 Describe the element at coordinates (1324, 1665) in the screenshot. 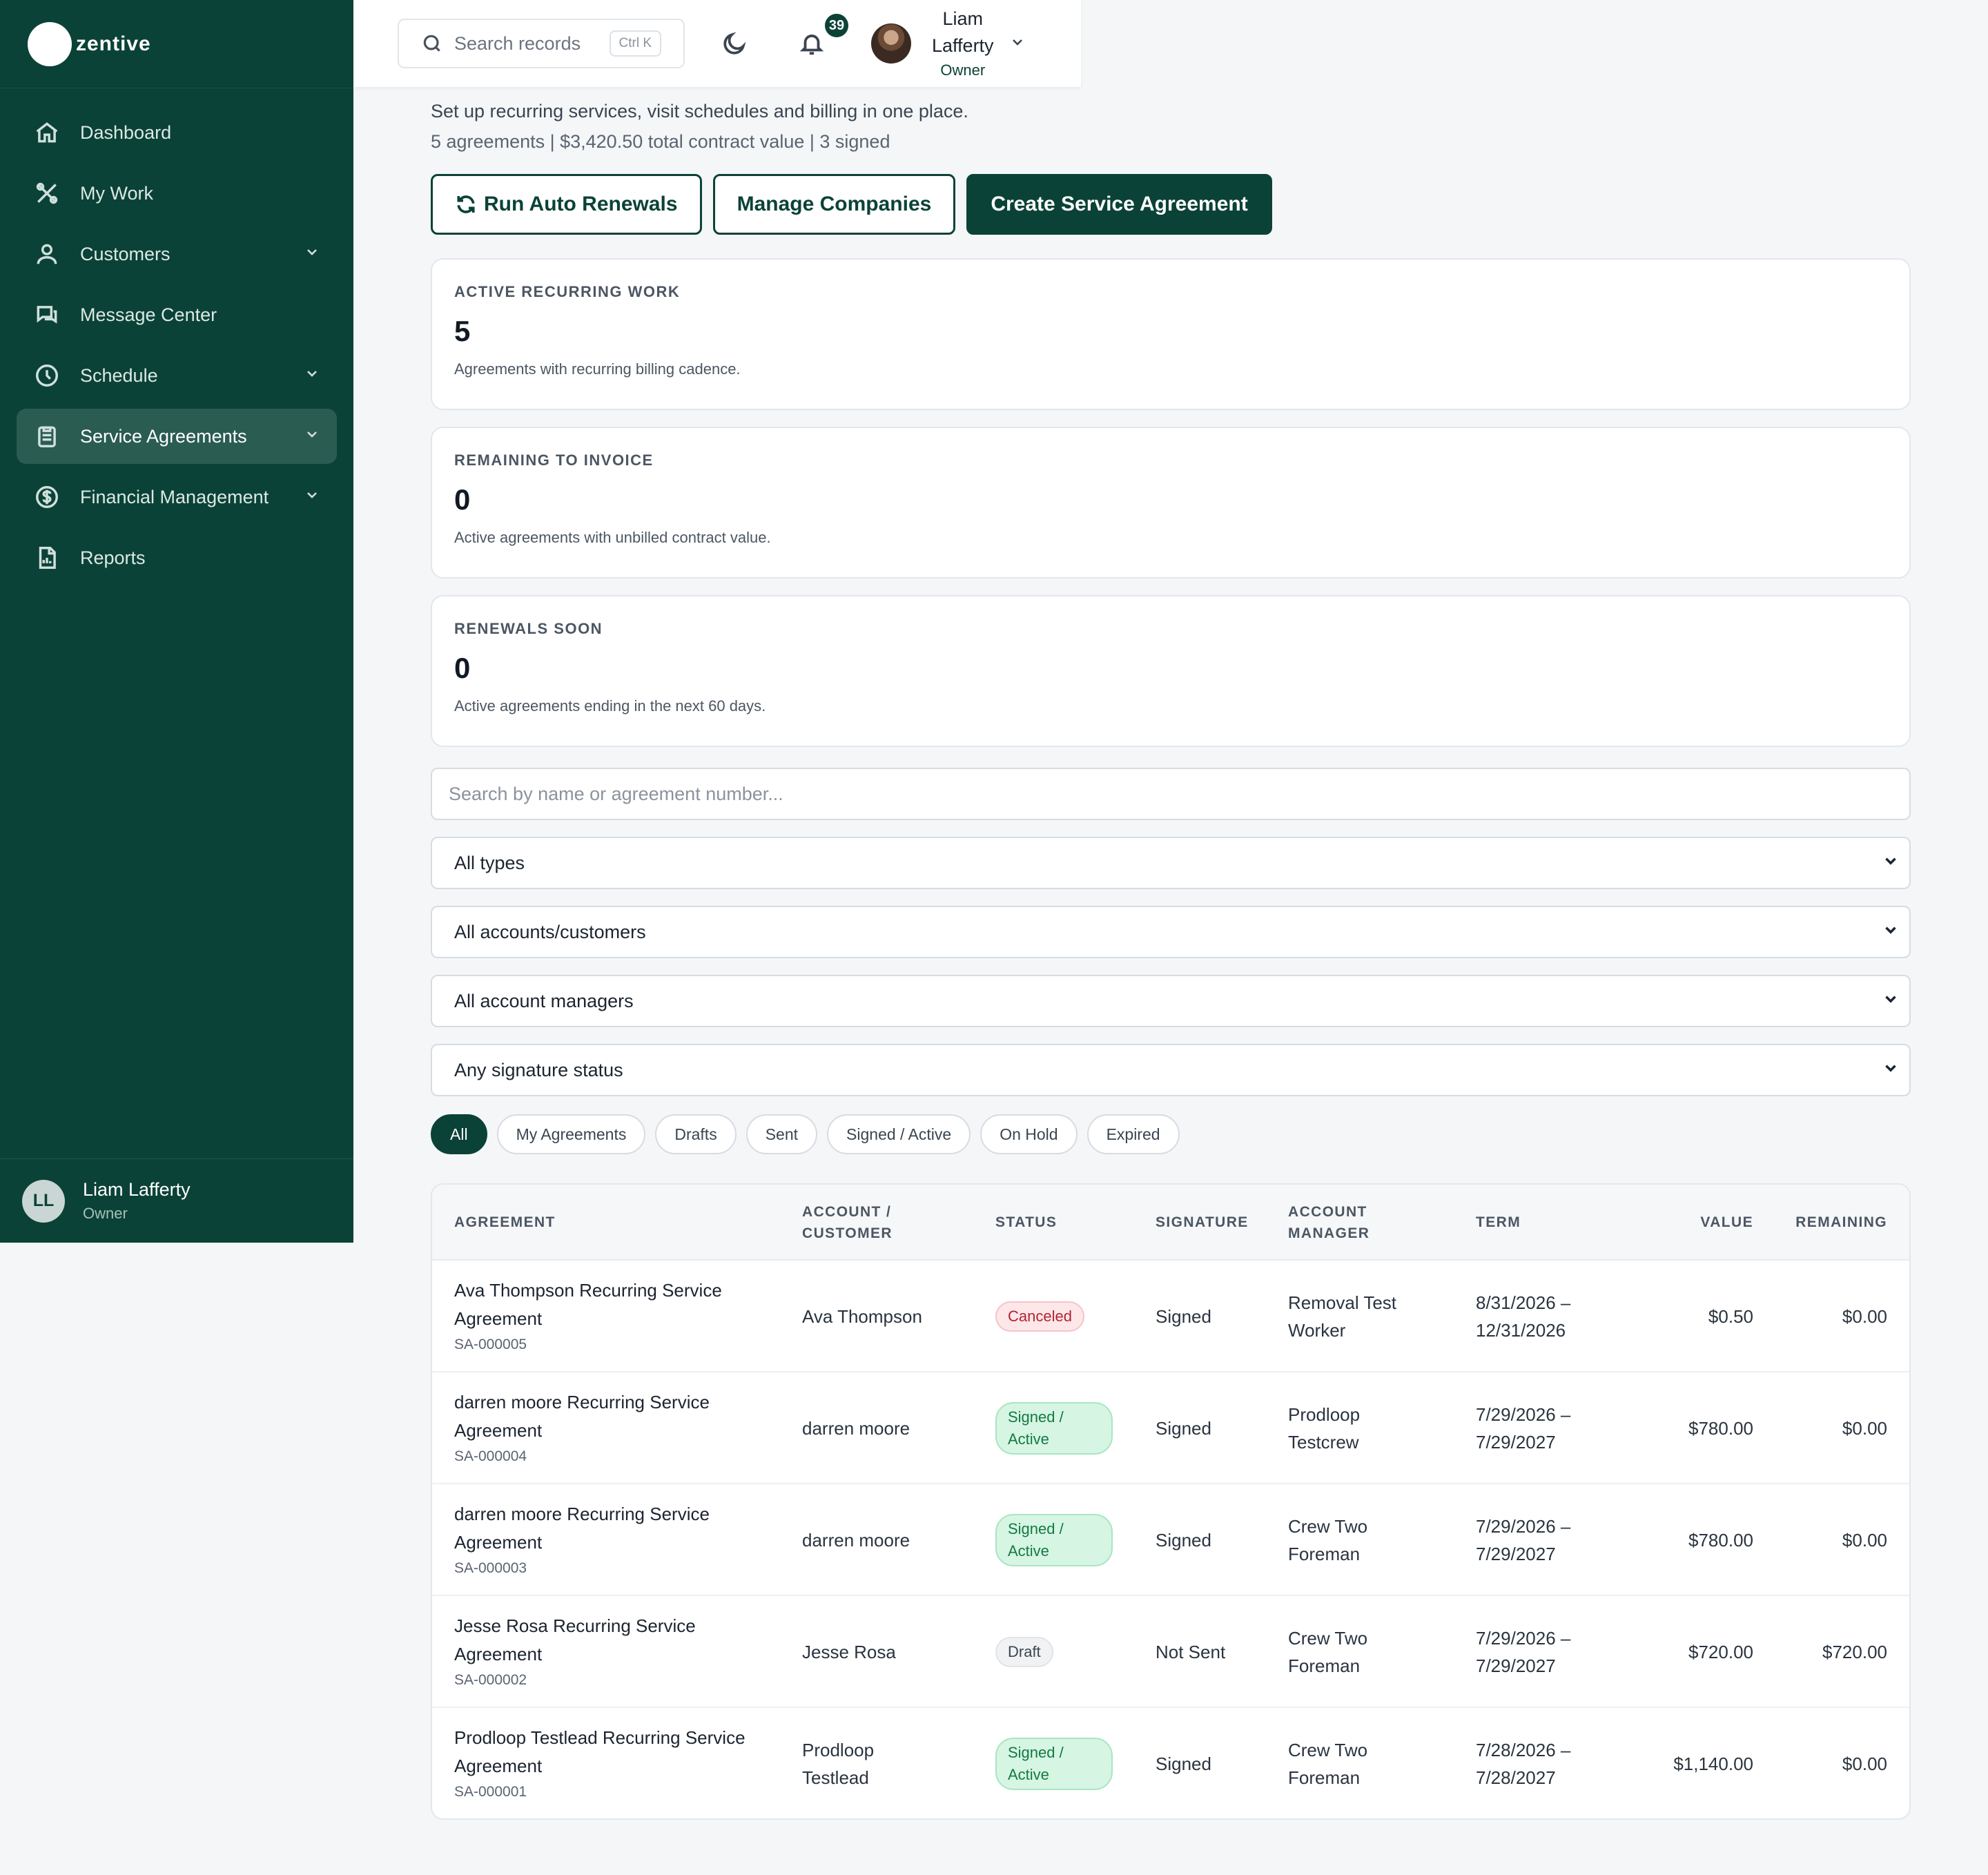

I see `manager-name: Foreman` at that location.